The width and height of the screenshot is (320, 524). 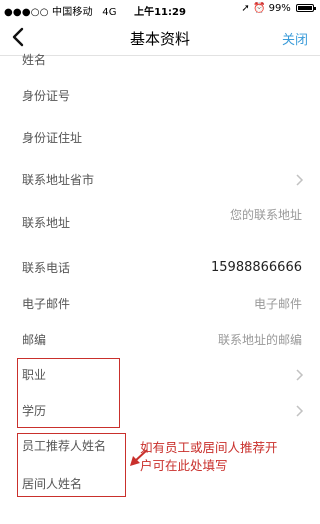 I want to click on id-address-row: 身份证住址, so click(x=160, y=138).